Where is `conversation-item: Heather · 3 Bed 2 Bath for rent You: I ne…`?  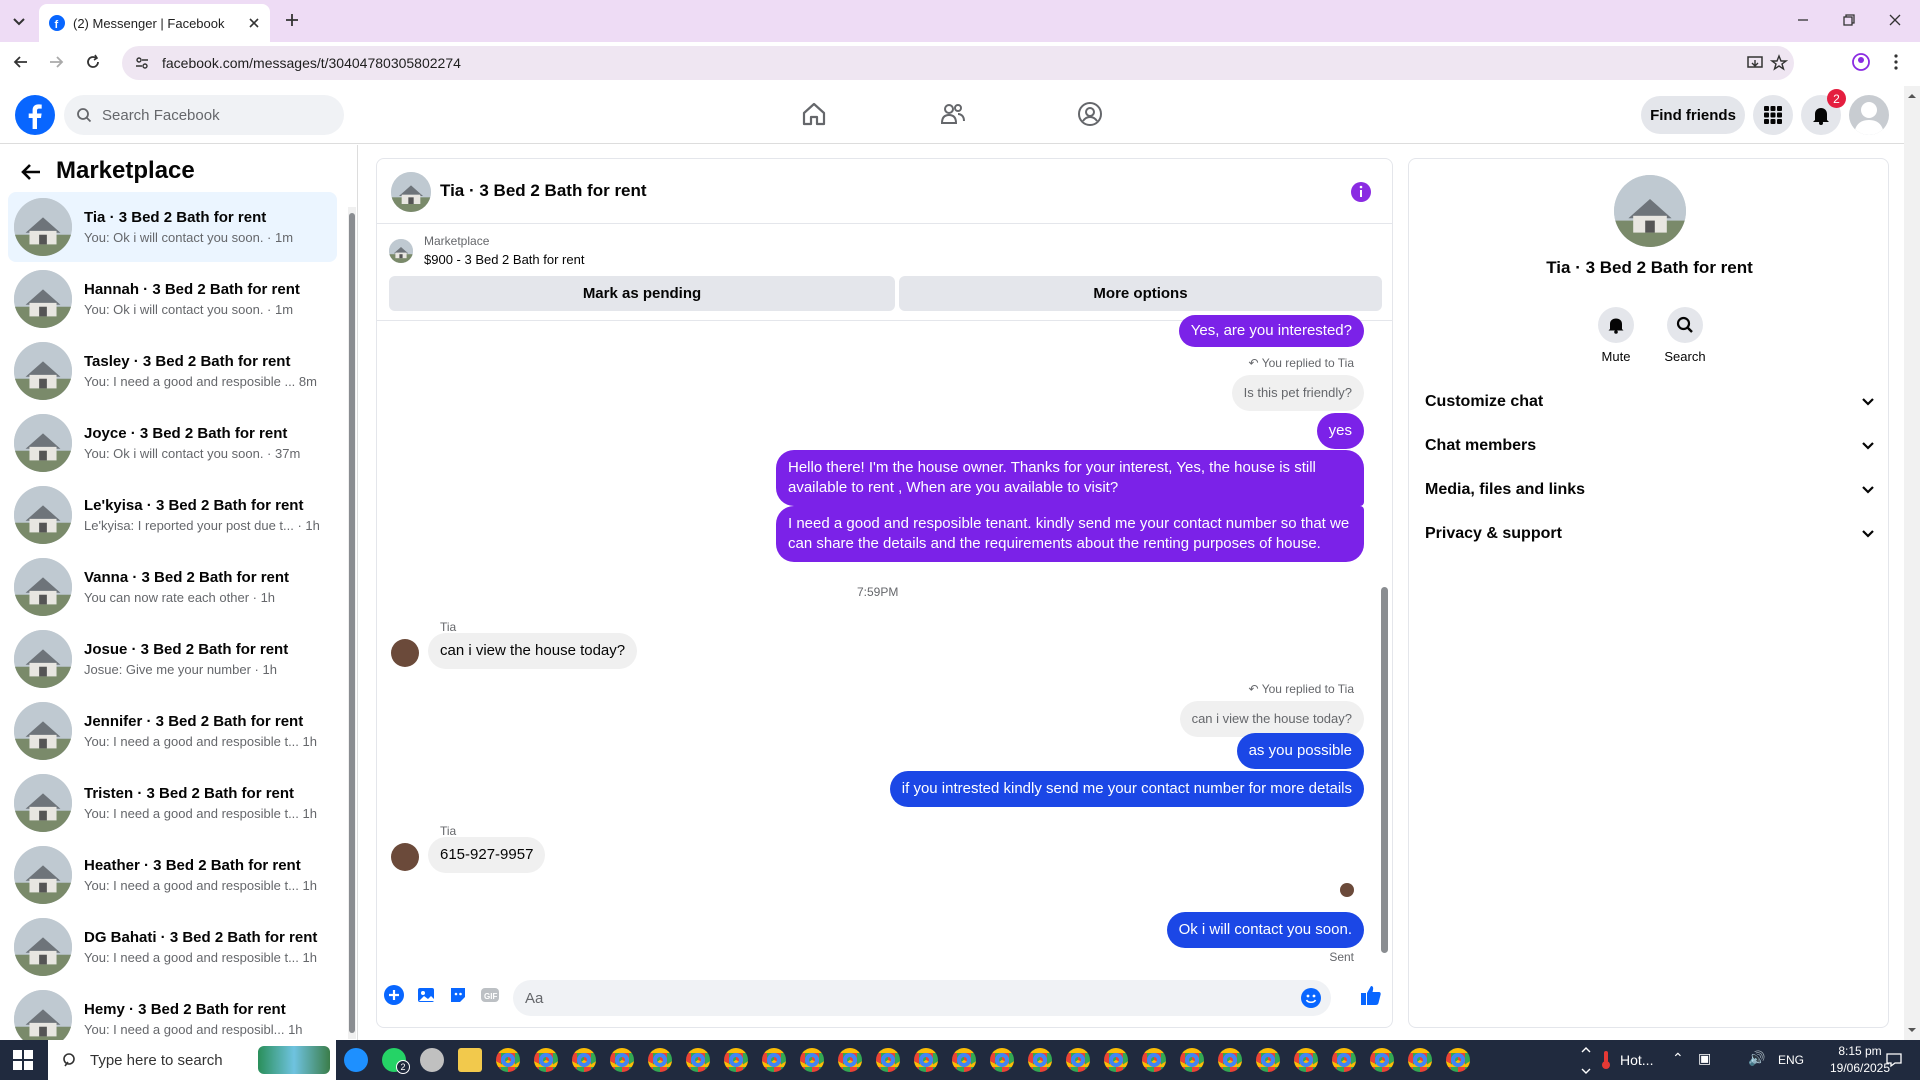
conversation-item: Heather · 3 Bed 2 Bath for rent You: I ne… is located at coordinates (172, 875).